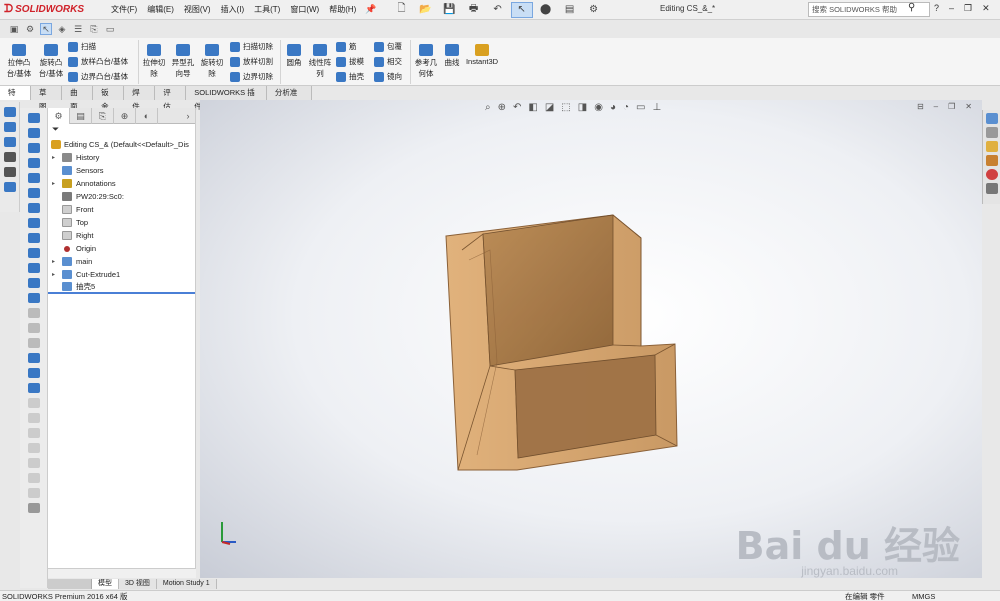 This screenshot has height=601, width=1000. Describe the element at coordinates (160, 9) in the screenshot. I see `menu-edit: 编辑(E)` at that location.